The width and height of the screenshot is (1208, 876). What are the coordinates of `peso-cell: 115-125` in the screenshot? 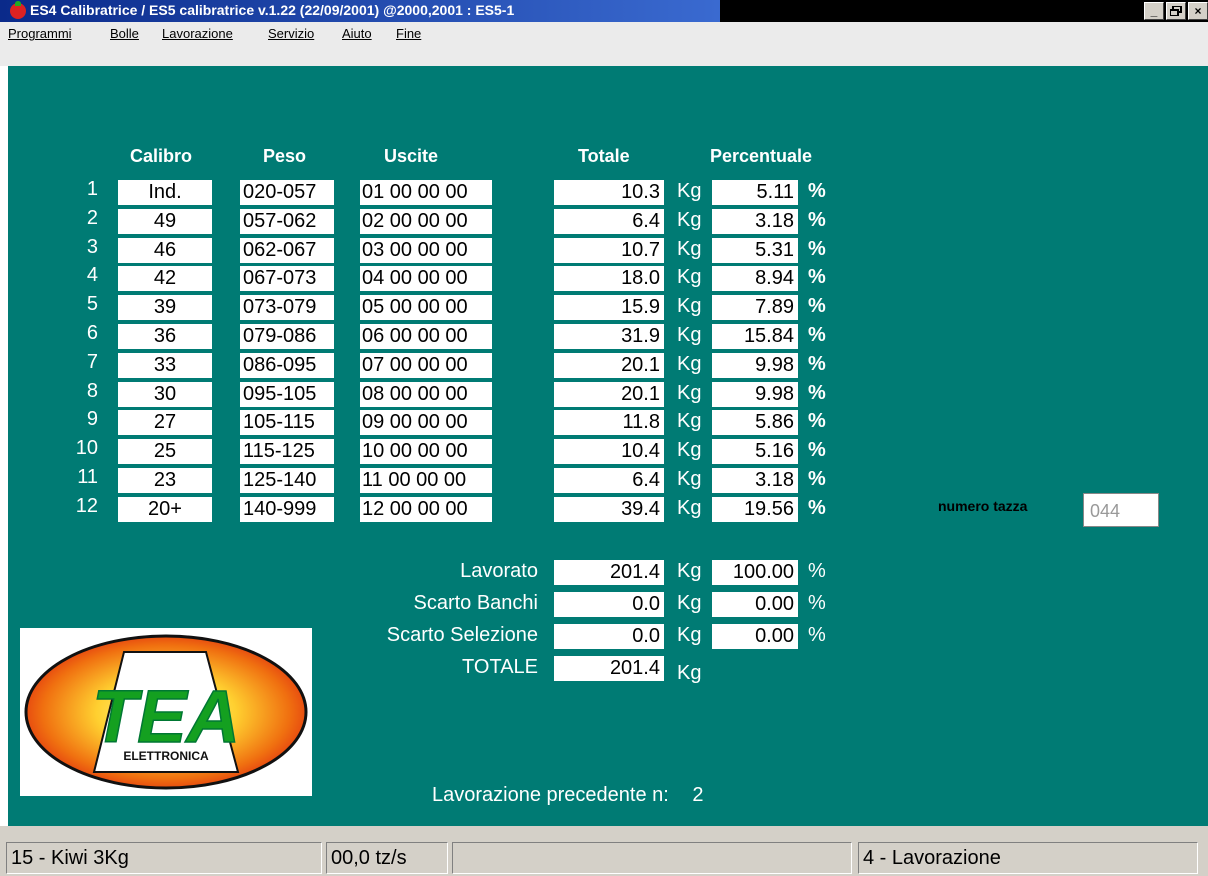 It's located at (287, 451).